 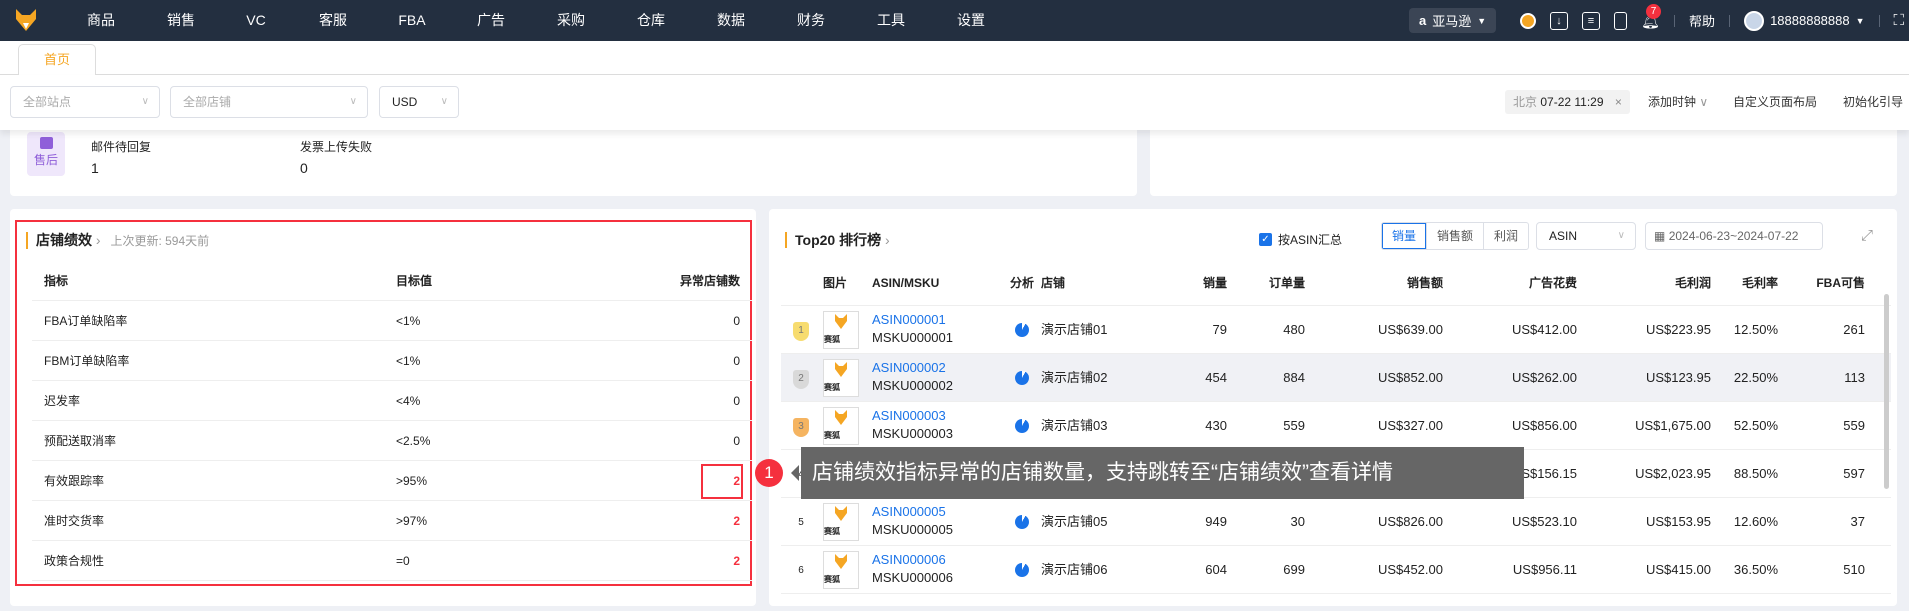 What do you see at coordinates (1525, 102) in the screenshot?
I see `clock-city: 北京` at bounding box center [1525, 102].